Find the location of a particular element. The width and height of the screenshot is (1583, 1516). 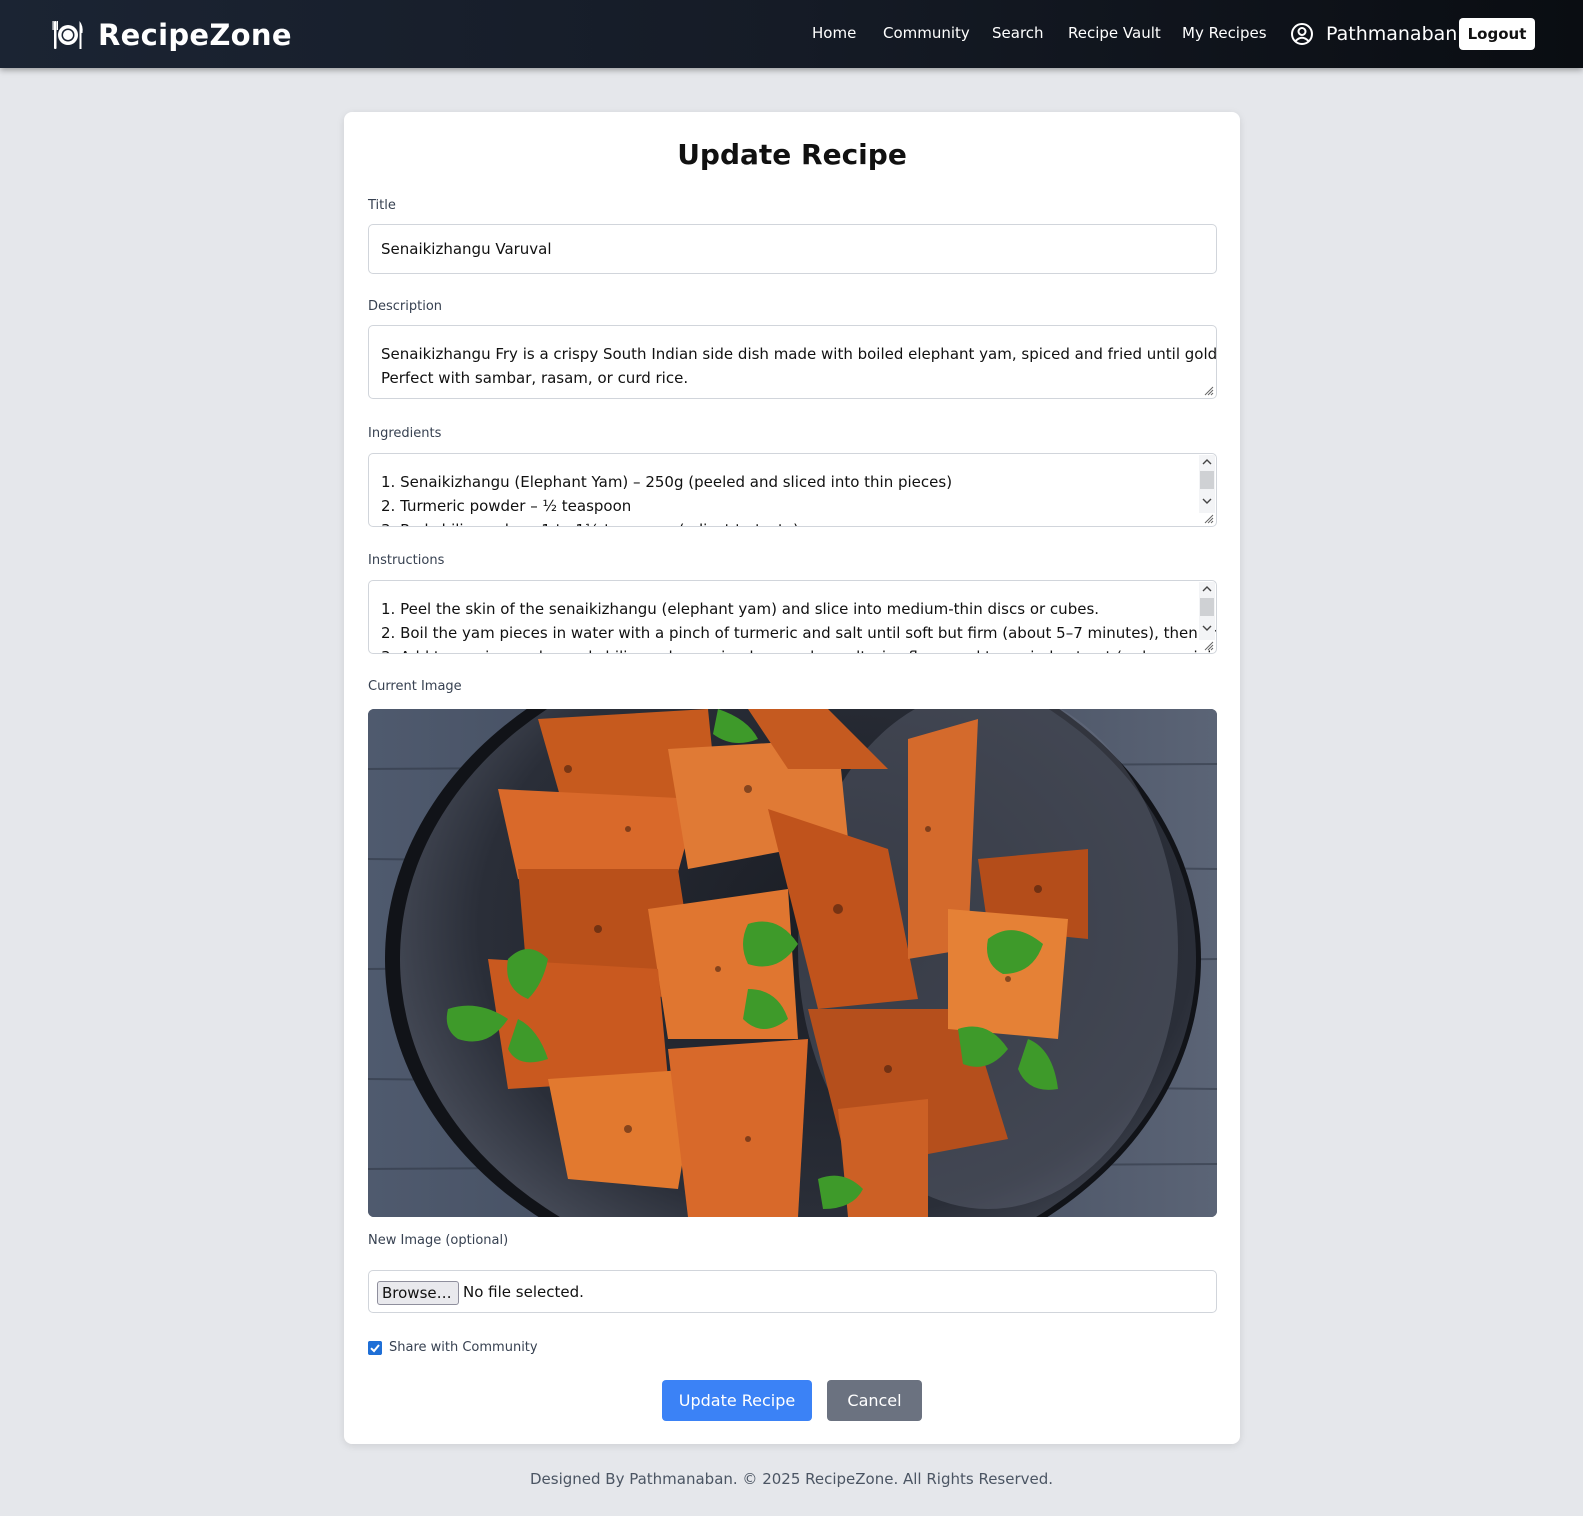

title-input is located at coordinates (792, 249).